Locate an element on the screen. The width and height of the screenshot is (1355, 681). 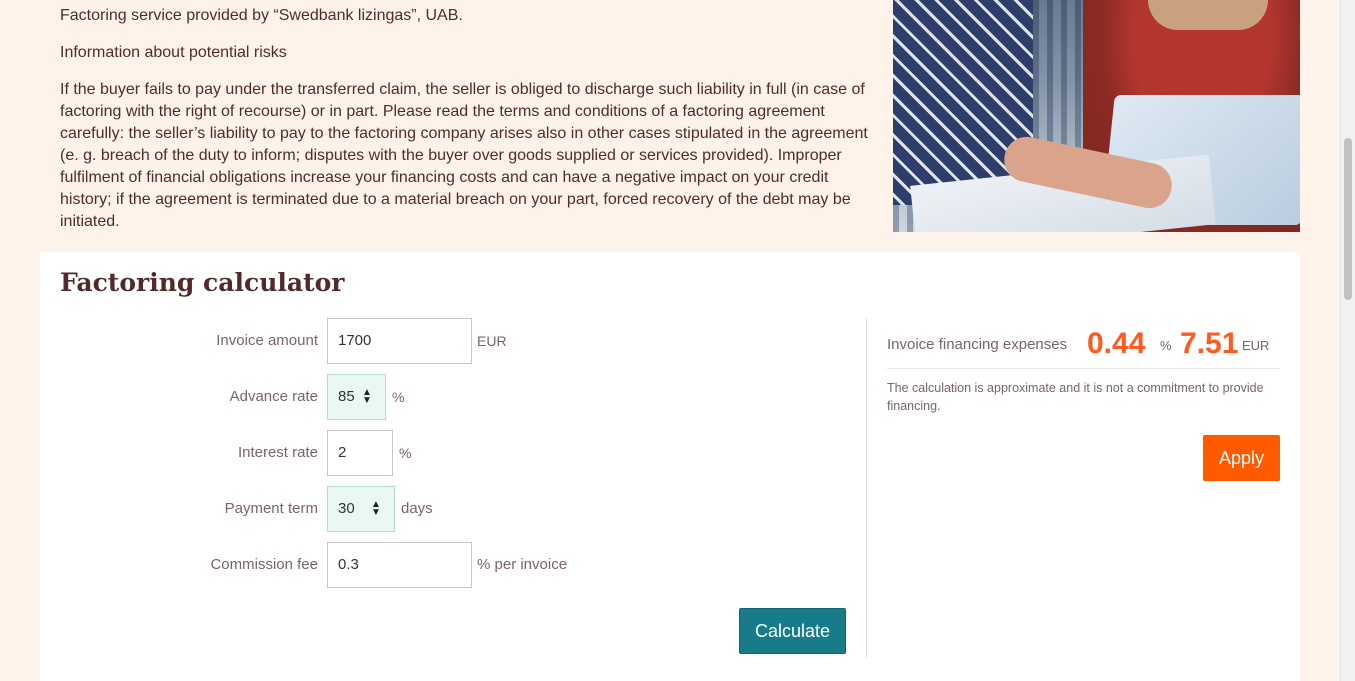
payment-term-row: Payment term 30 ▲ ▼ days is located at coordinates (340, 509).